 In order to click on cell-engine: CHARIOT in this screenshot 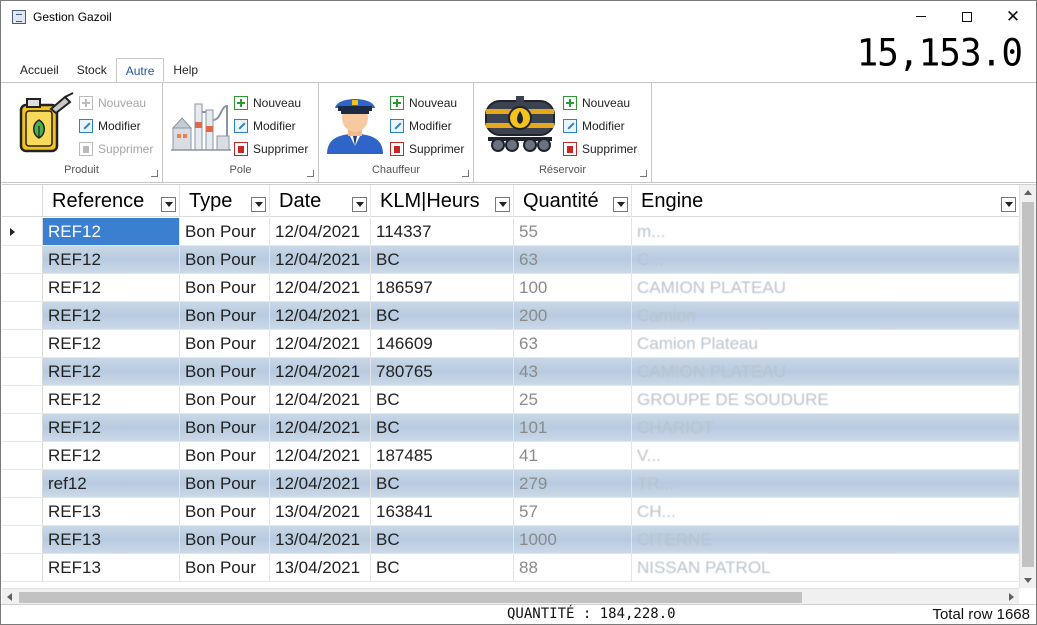, I will do `click(826, 427)`.